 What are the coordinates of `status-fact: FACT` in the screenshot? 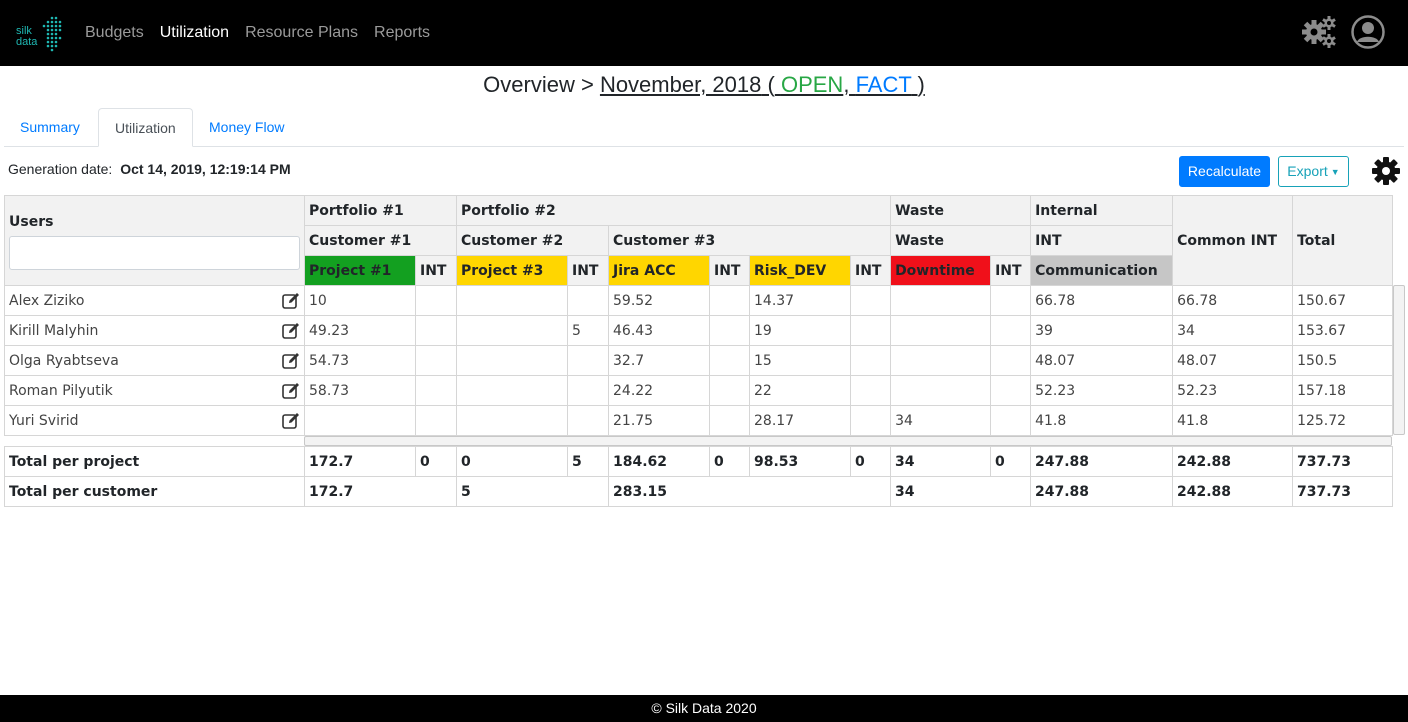 It's located at (883, 84).